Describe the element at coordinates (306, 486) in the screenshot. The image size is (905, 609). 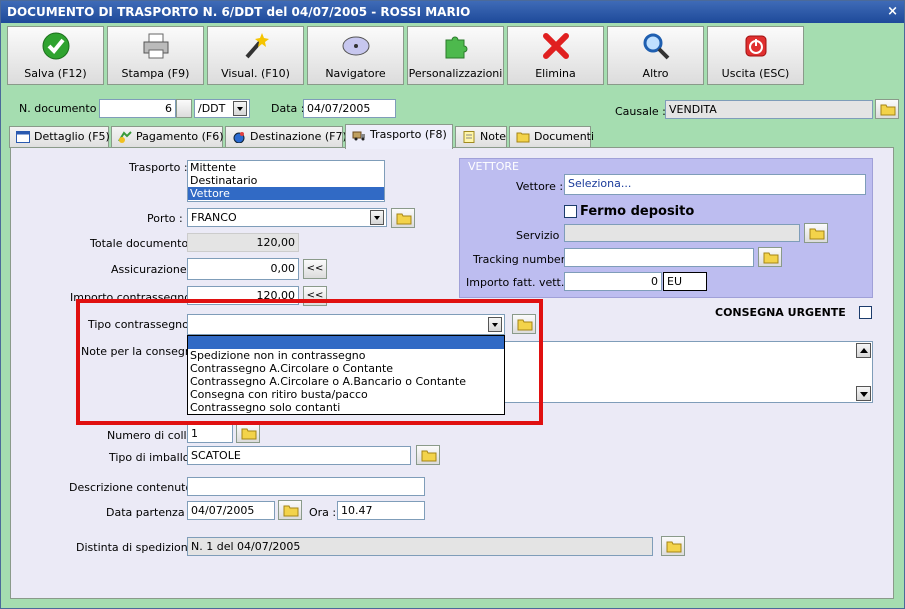
I see `descrizione-input` at that location.